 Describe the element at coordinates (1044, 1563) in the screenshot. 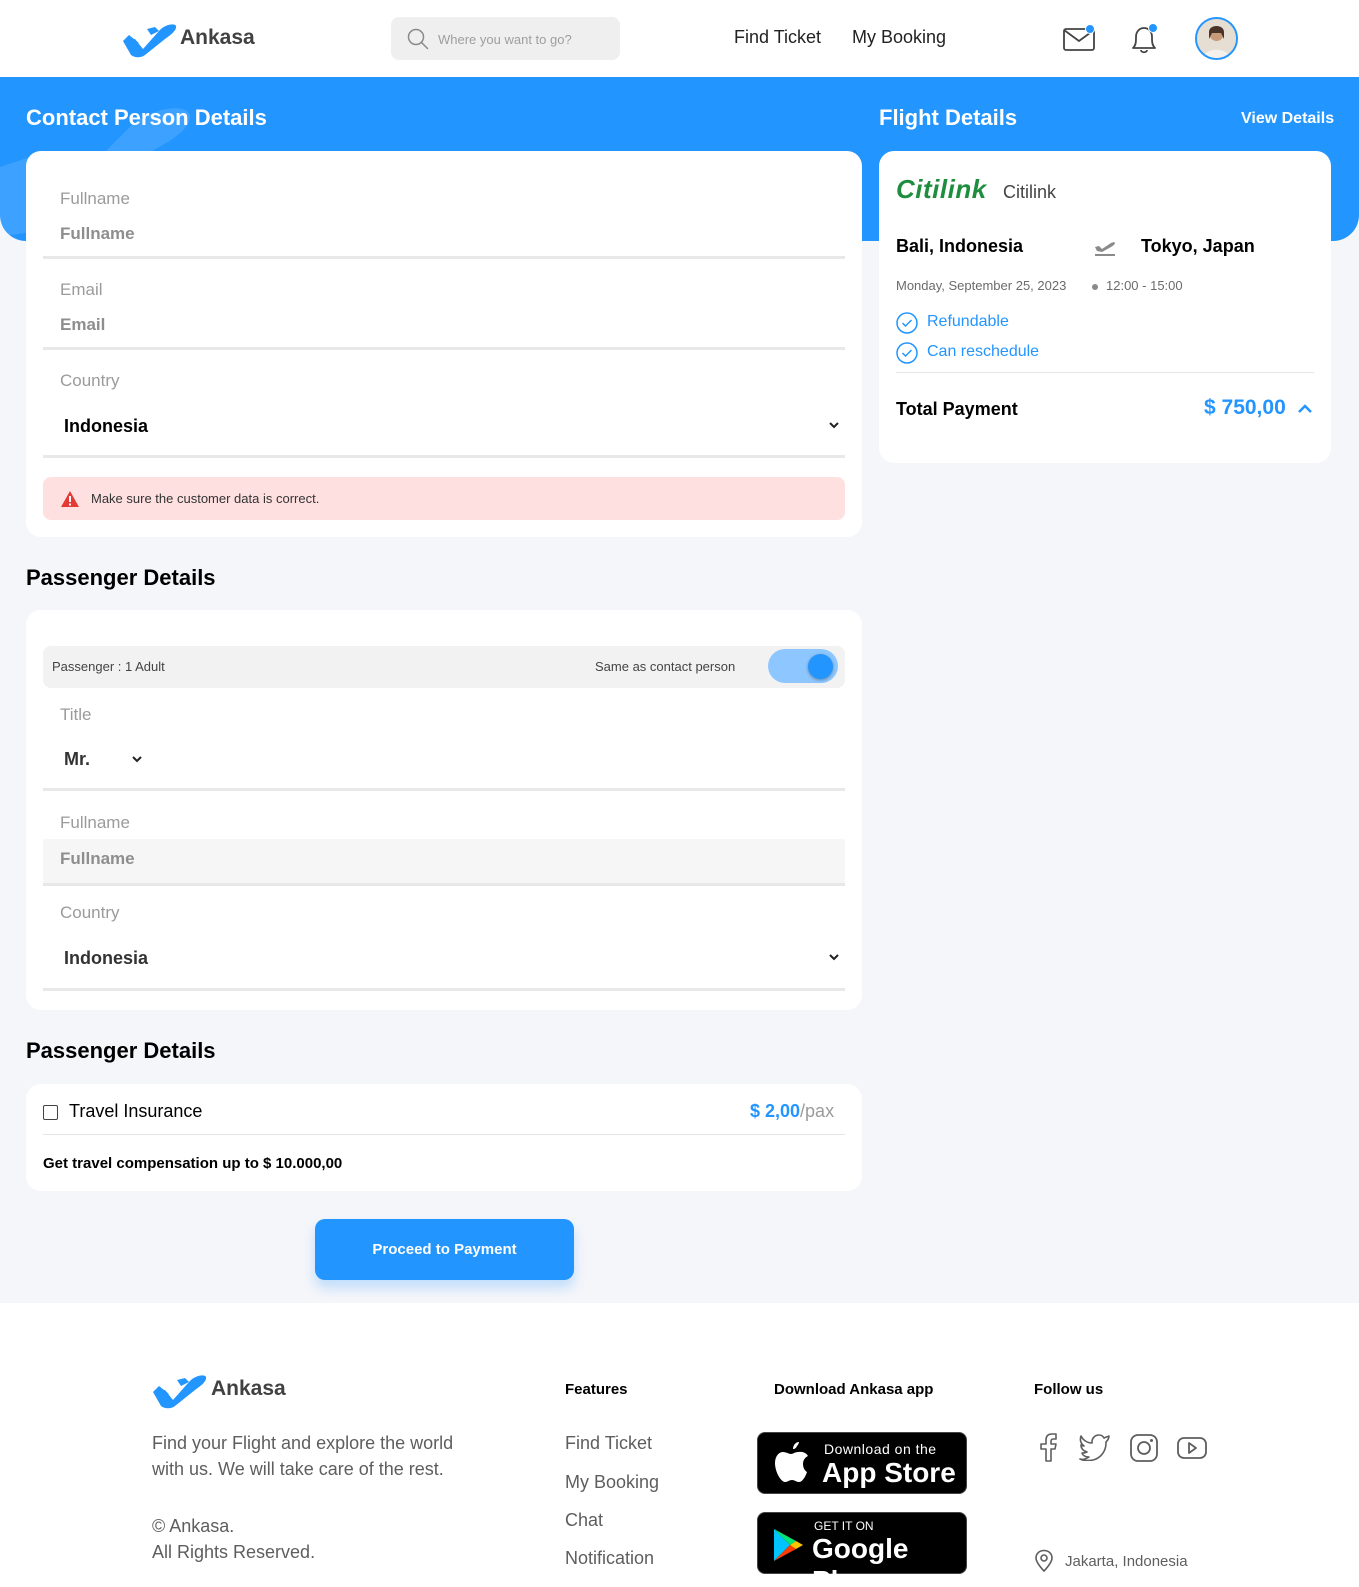

I see `location-pin-icon` at that location.